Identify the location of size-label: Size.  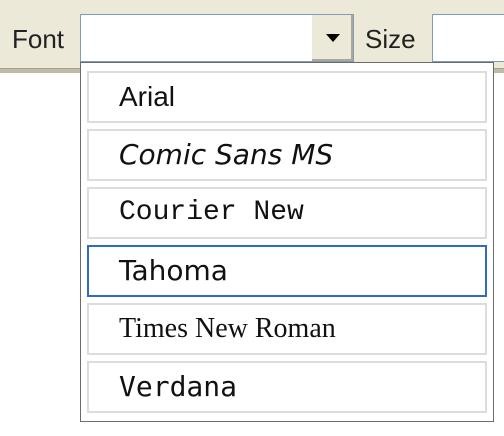
(390, 39).